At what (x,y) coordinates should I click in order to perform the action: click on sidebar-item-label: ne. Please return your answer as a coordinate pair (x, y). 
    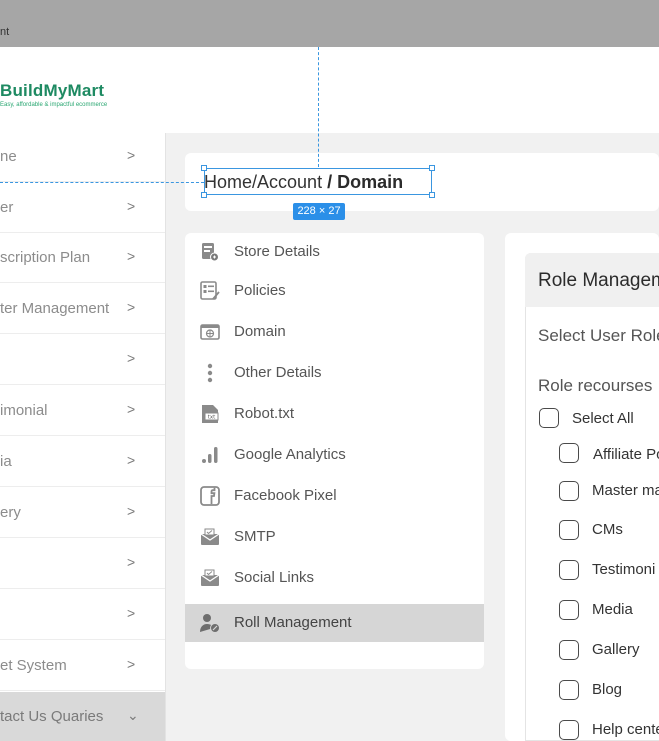
    Looking at the image, I should click on (8, 156).